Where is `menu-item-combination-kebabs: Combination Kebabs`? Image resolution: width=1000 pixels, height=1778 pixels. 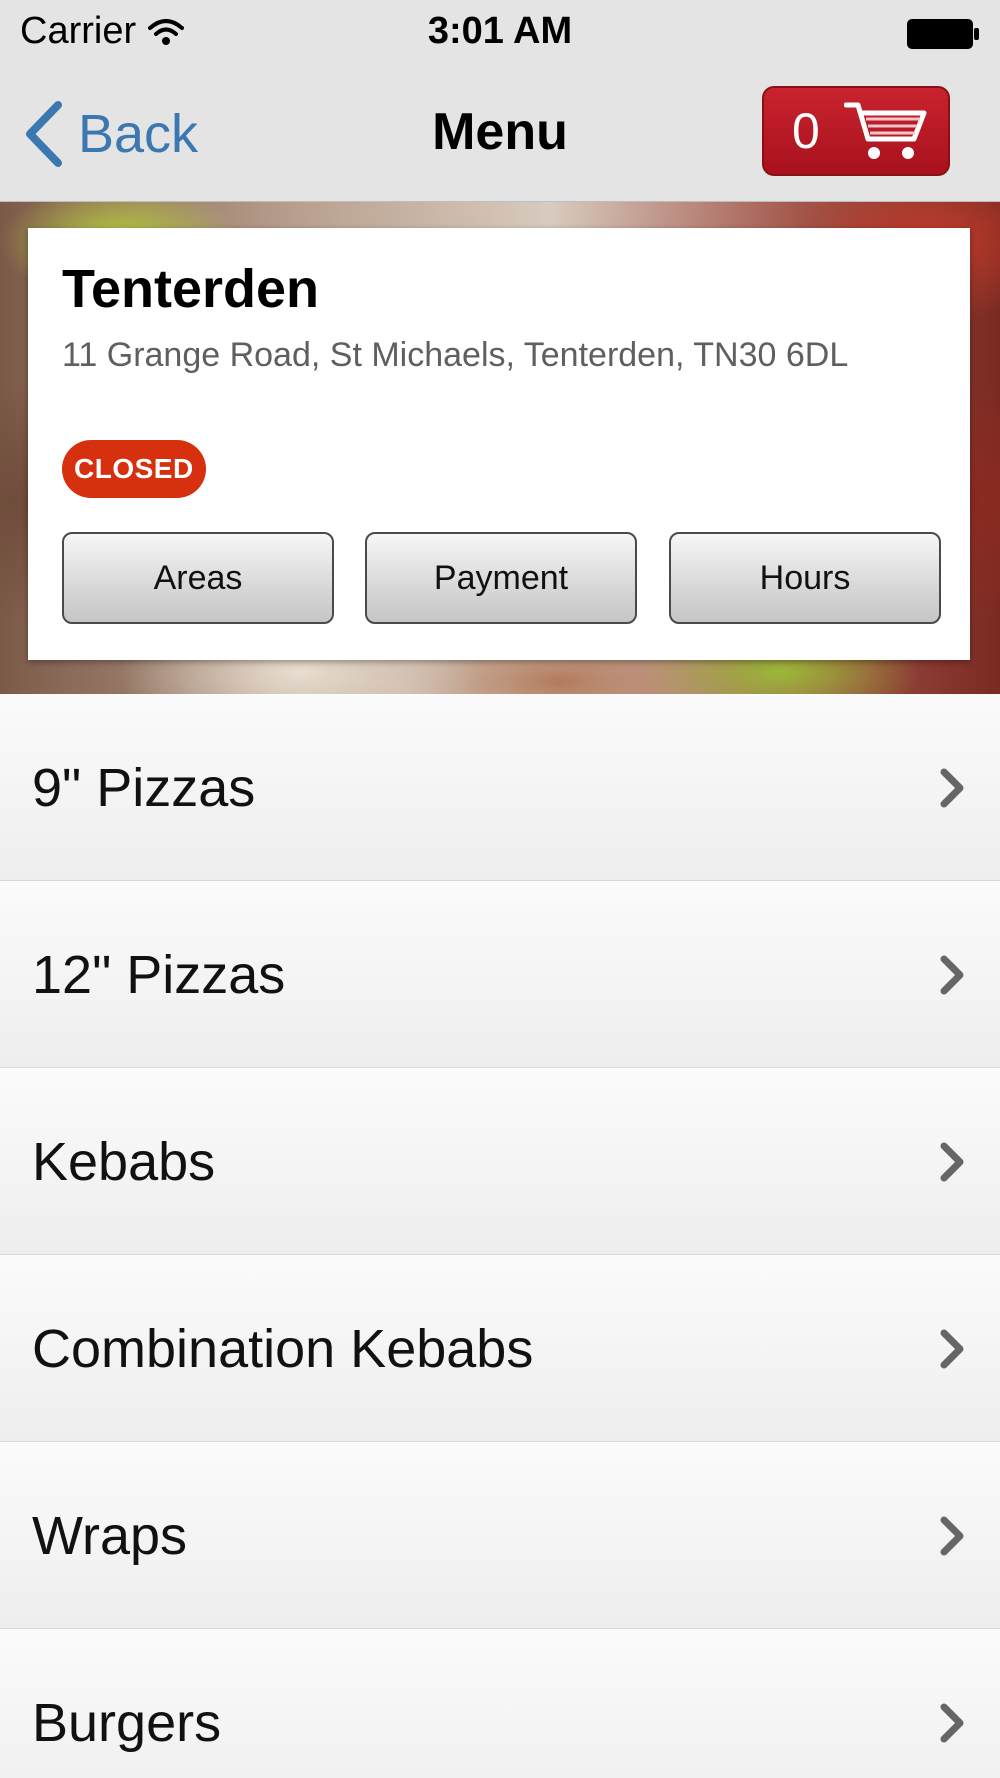
menu-item-combination-kebabs: Combination Kebabs is located at coordinates (500, 1348).